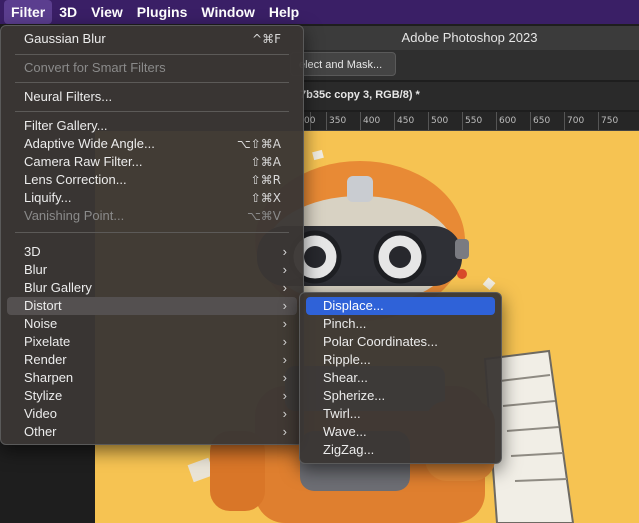 This screenshot has width=639, height=523. I want to click on menu-bar: Filter 3D View Plugins Window Help, so click(319, 12).